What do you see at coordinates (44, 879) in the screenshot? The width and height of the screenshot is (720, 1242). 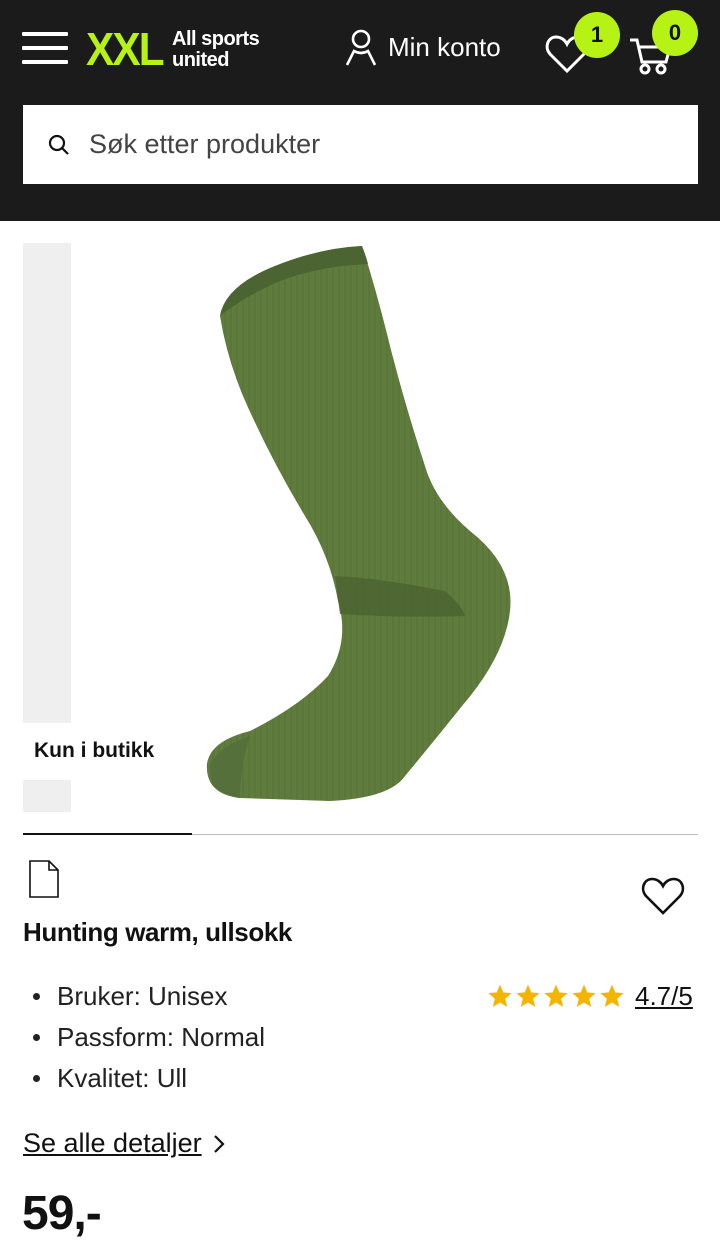 I see `document-icon` at bounding box center [44, 879].